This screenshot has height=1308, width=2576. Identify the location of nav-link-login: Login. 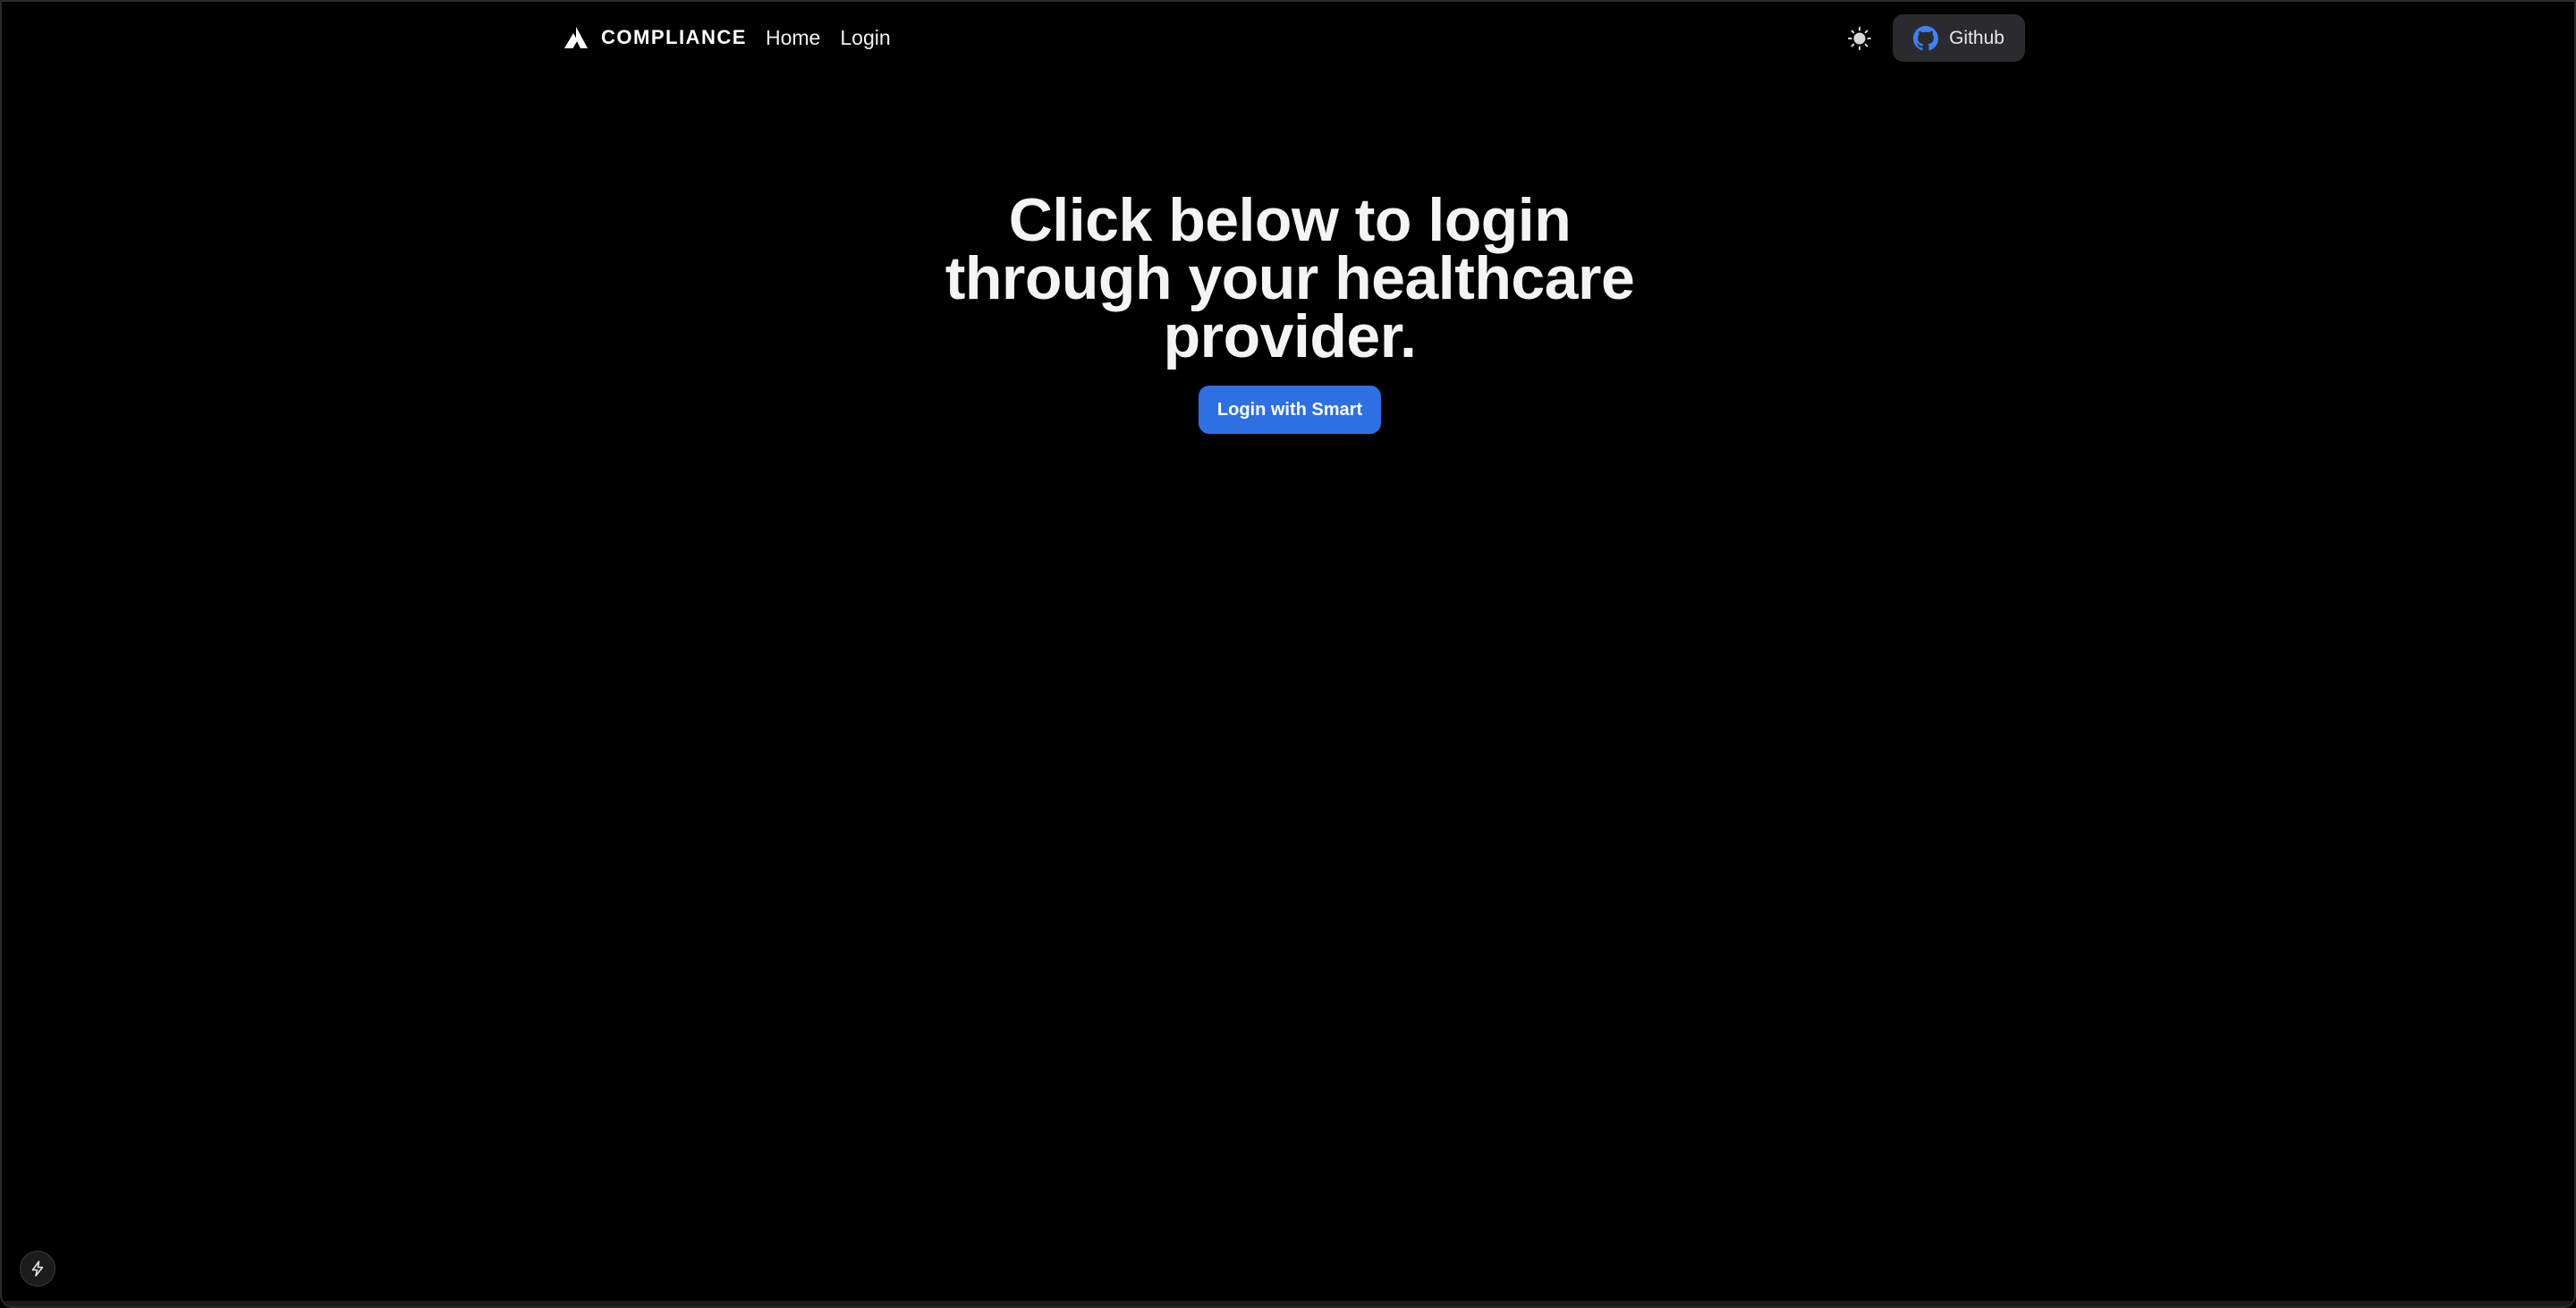
(865, 38).